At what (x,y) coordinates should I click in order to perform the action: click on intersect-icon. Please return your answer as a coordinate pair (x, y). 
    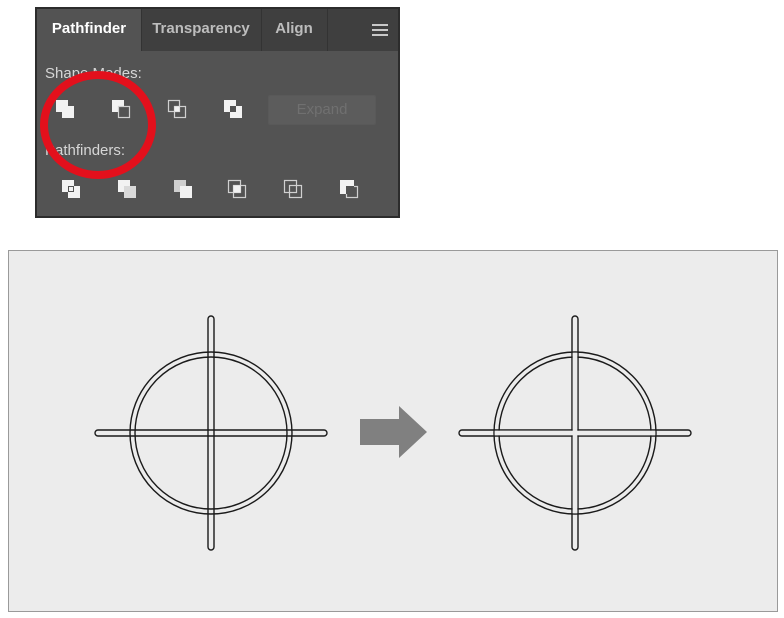
    Looking at the image, I should click on (177, 109).